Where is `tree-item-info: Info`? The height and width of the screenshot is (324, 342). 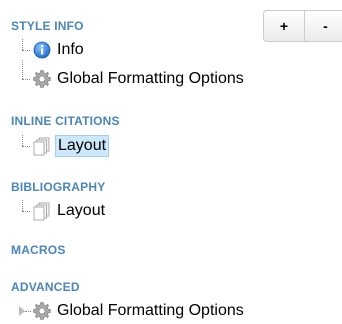 tree-item-info: Info is located at coordinates (51, 50).